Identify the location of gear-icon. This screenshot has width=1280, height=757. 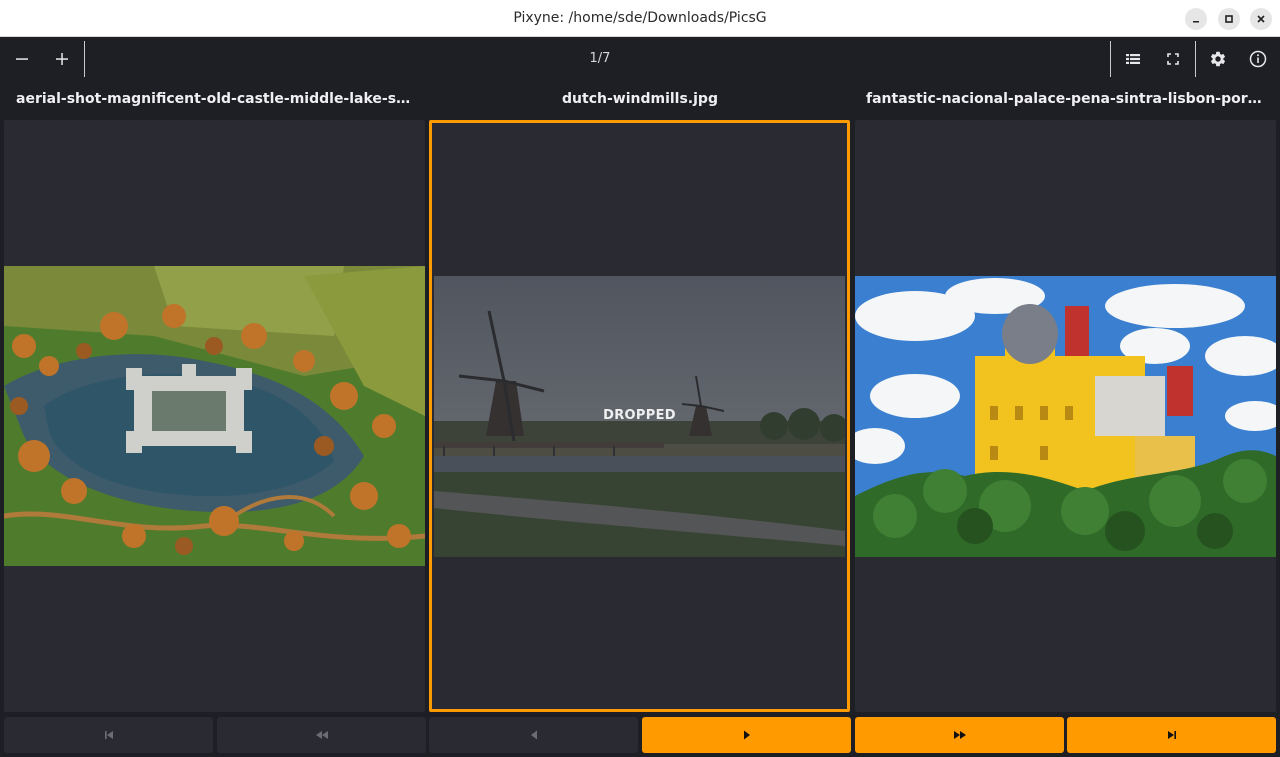
(1218, 59).